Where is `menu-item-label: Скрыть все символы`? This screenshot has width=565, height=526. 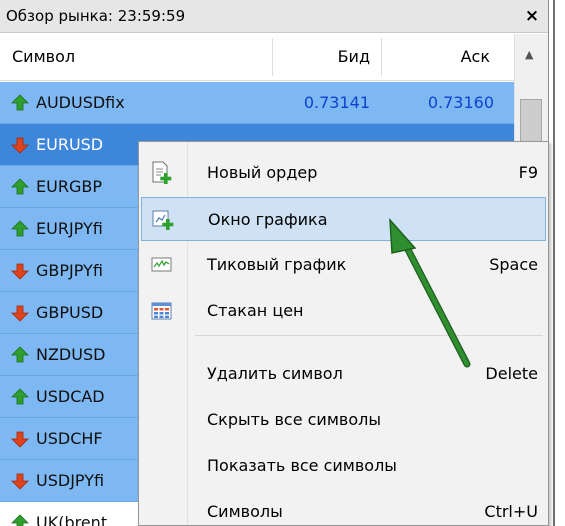
menu-item-label: Скрыть все символы is located at coordinates (294, 419).